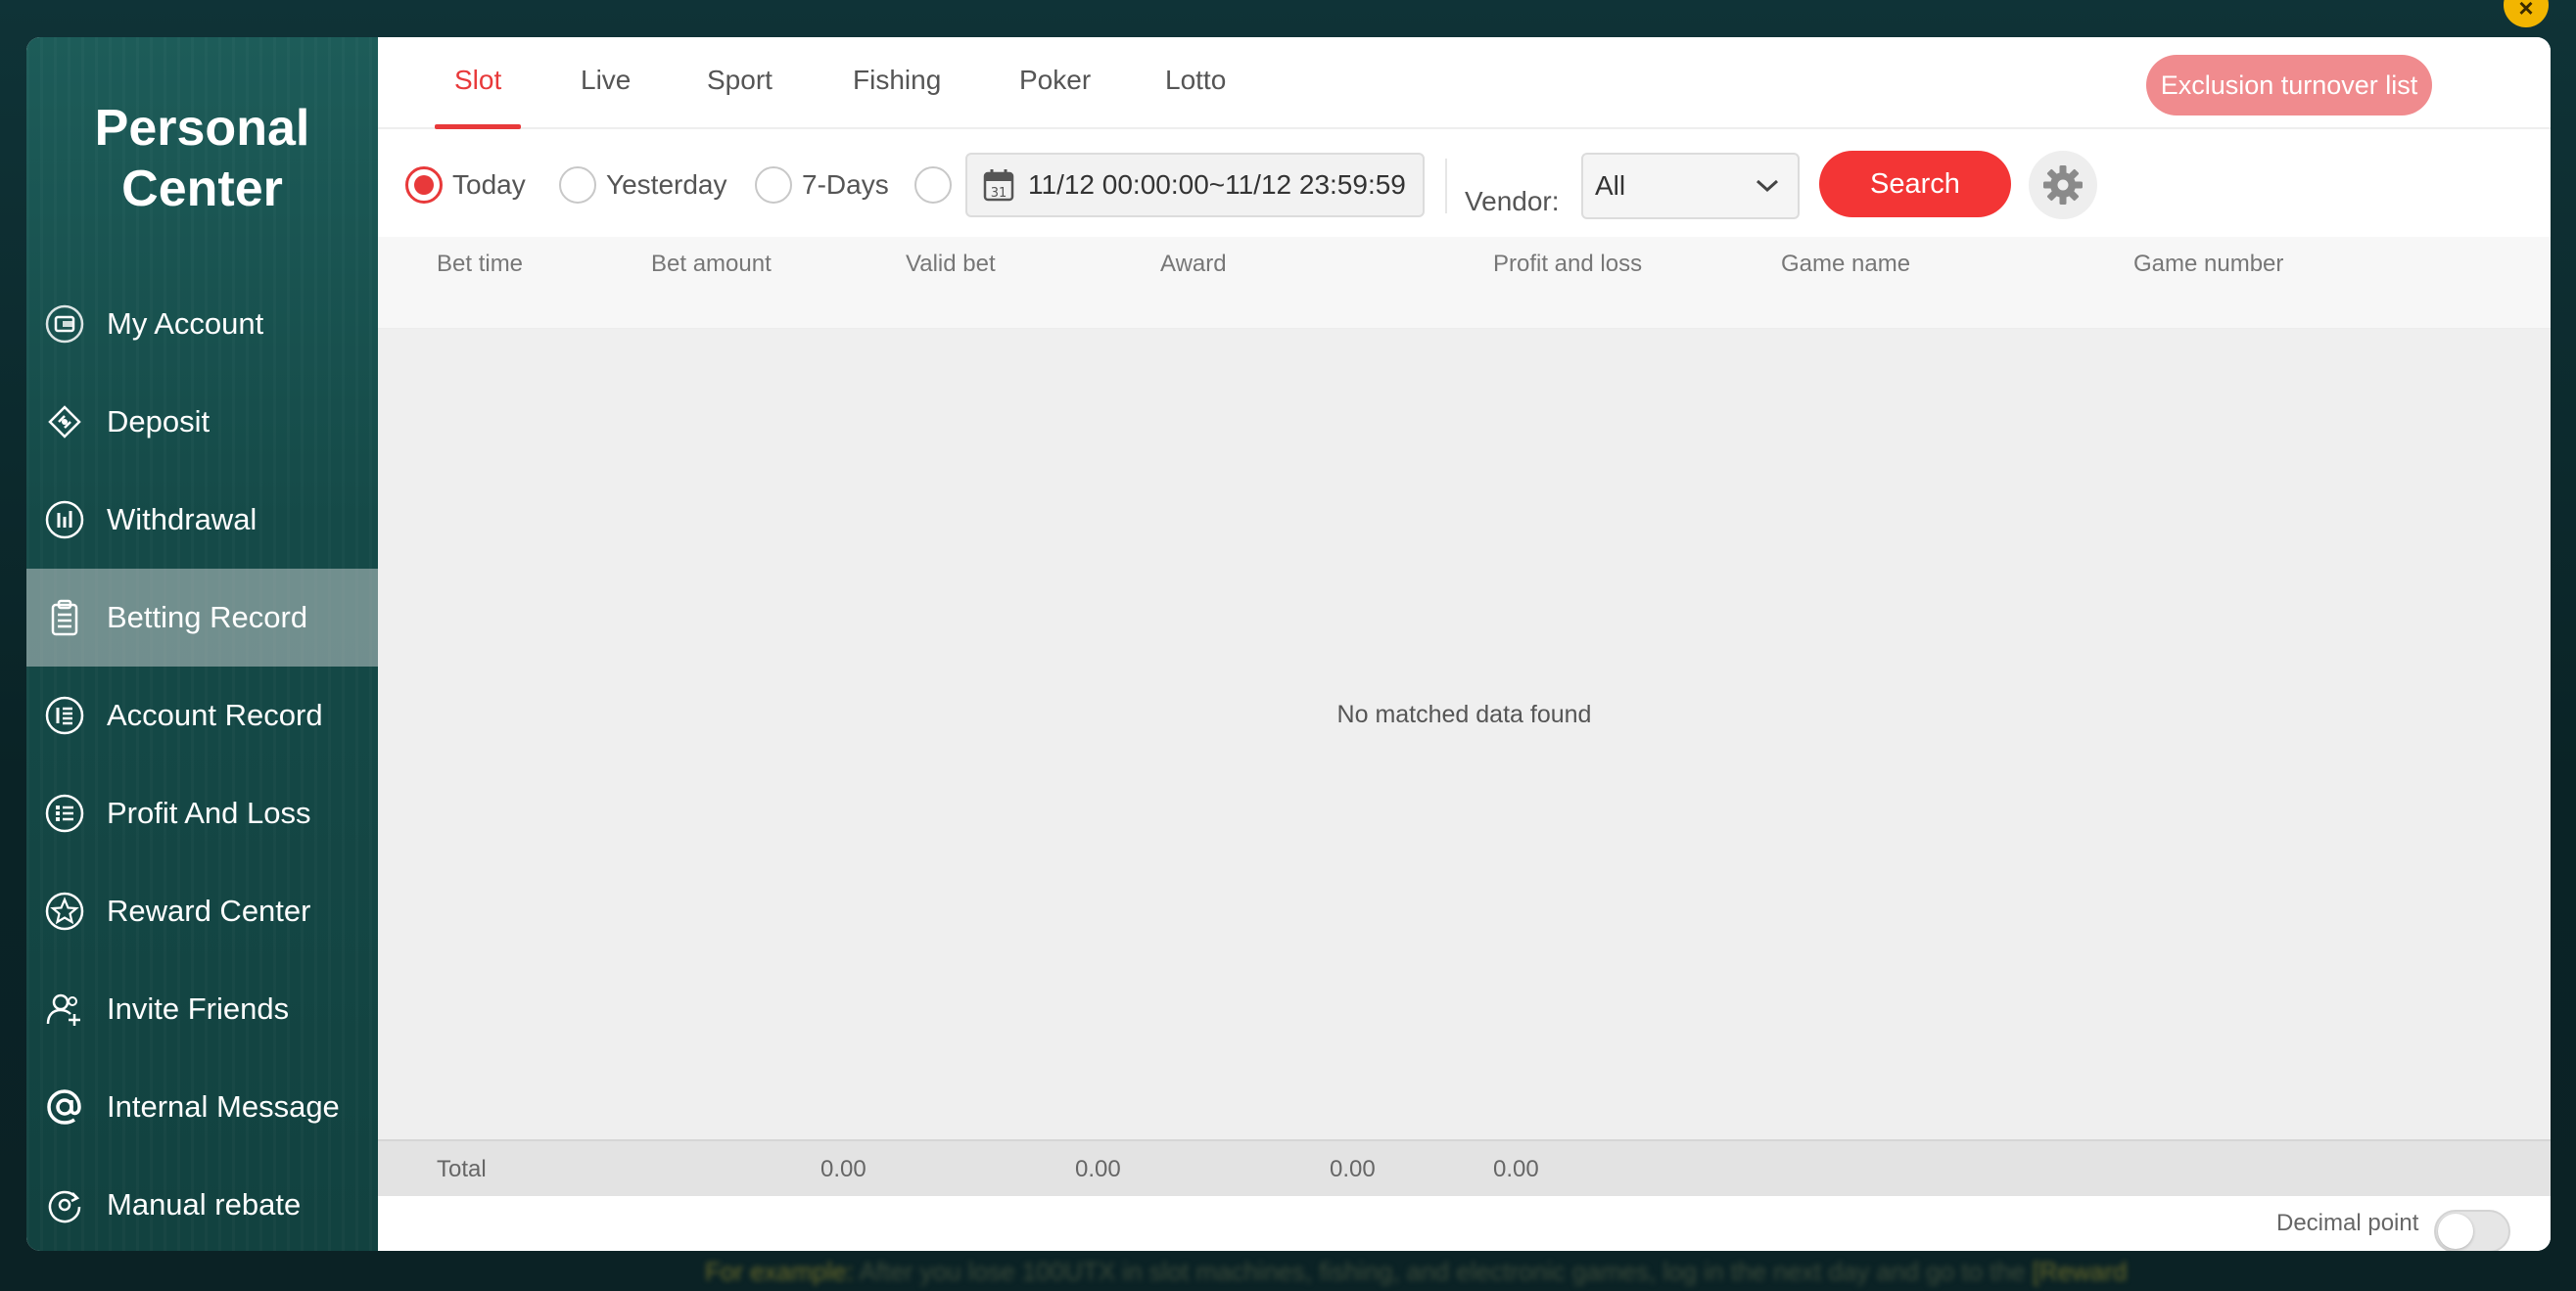  Describe the element at coordinates (1915, 184) in the screenshot. I see `search-button: Search` at that location.